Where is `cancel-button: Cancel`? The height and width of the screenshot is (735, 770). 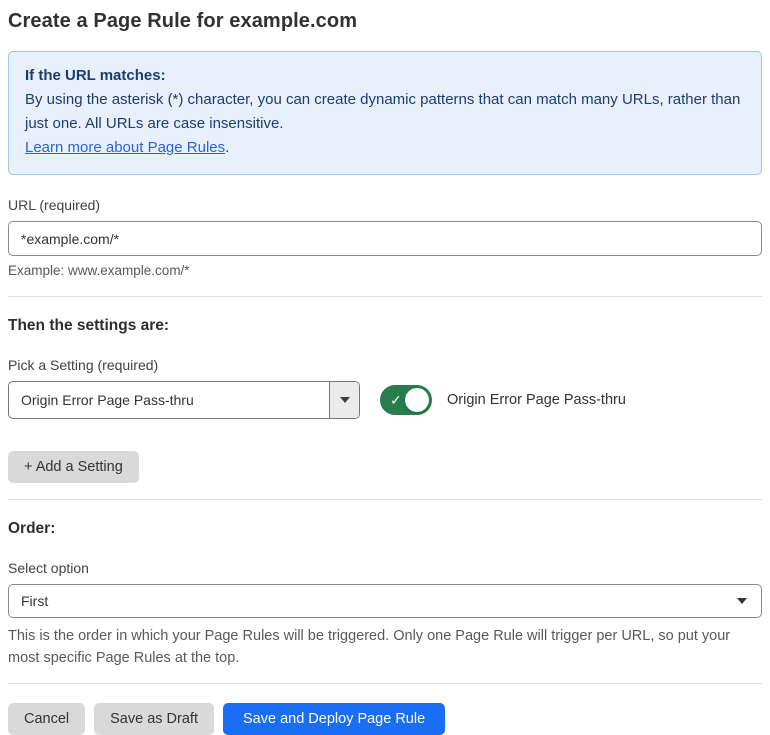
cancel-button: Cancel is located at coordinates (47, 719).